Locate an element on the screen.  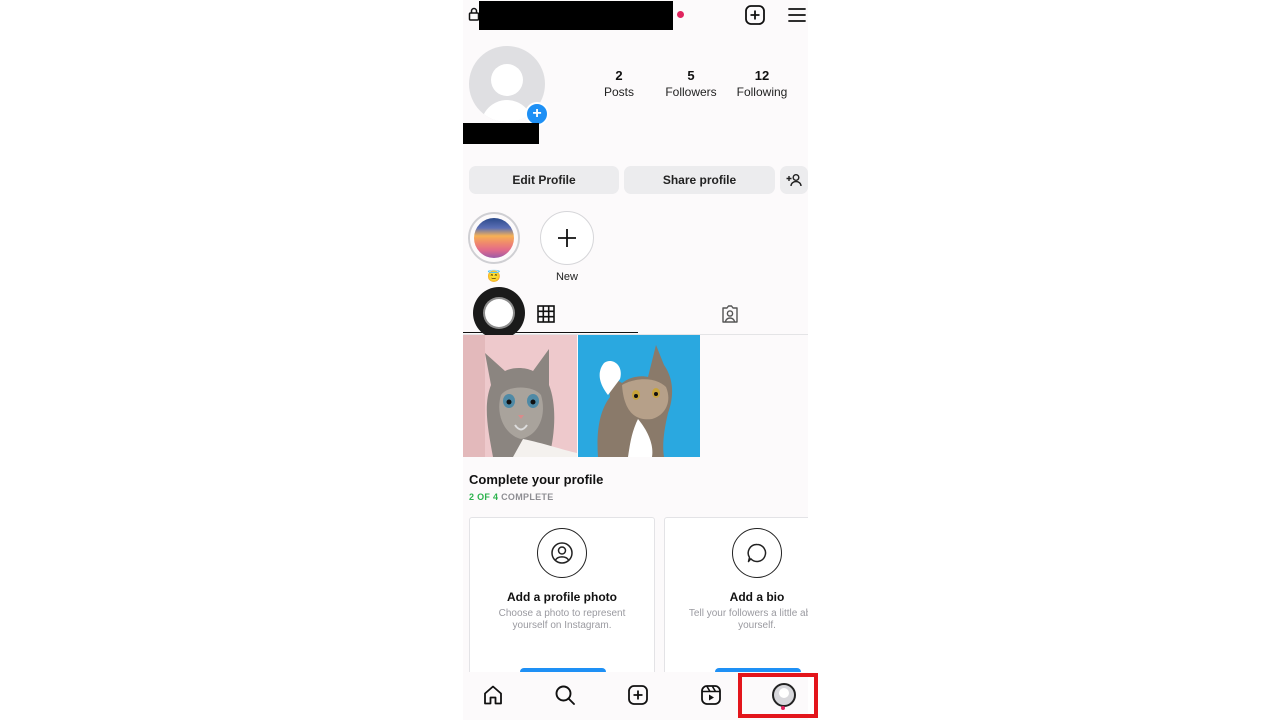
add-person-icon is located at coordinates (794, 180).